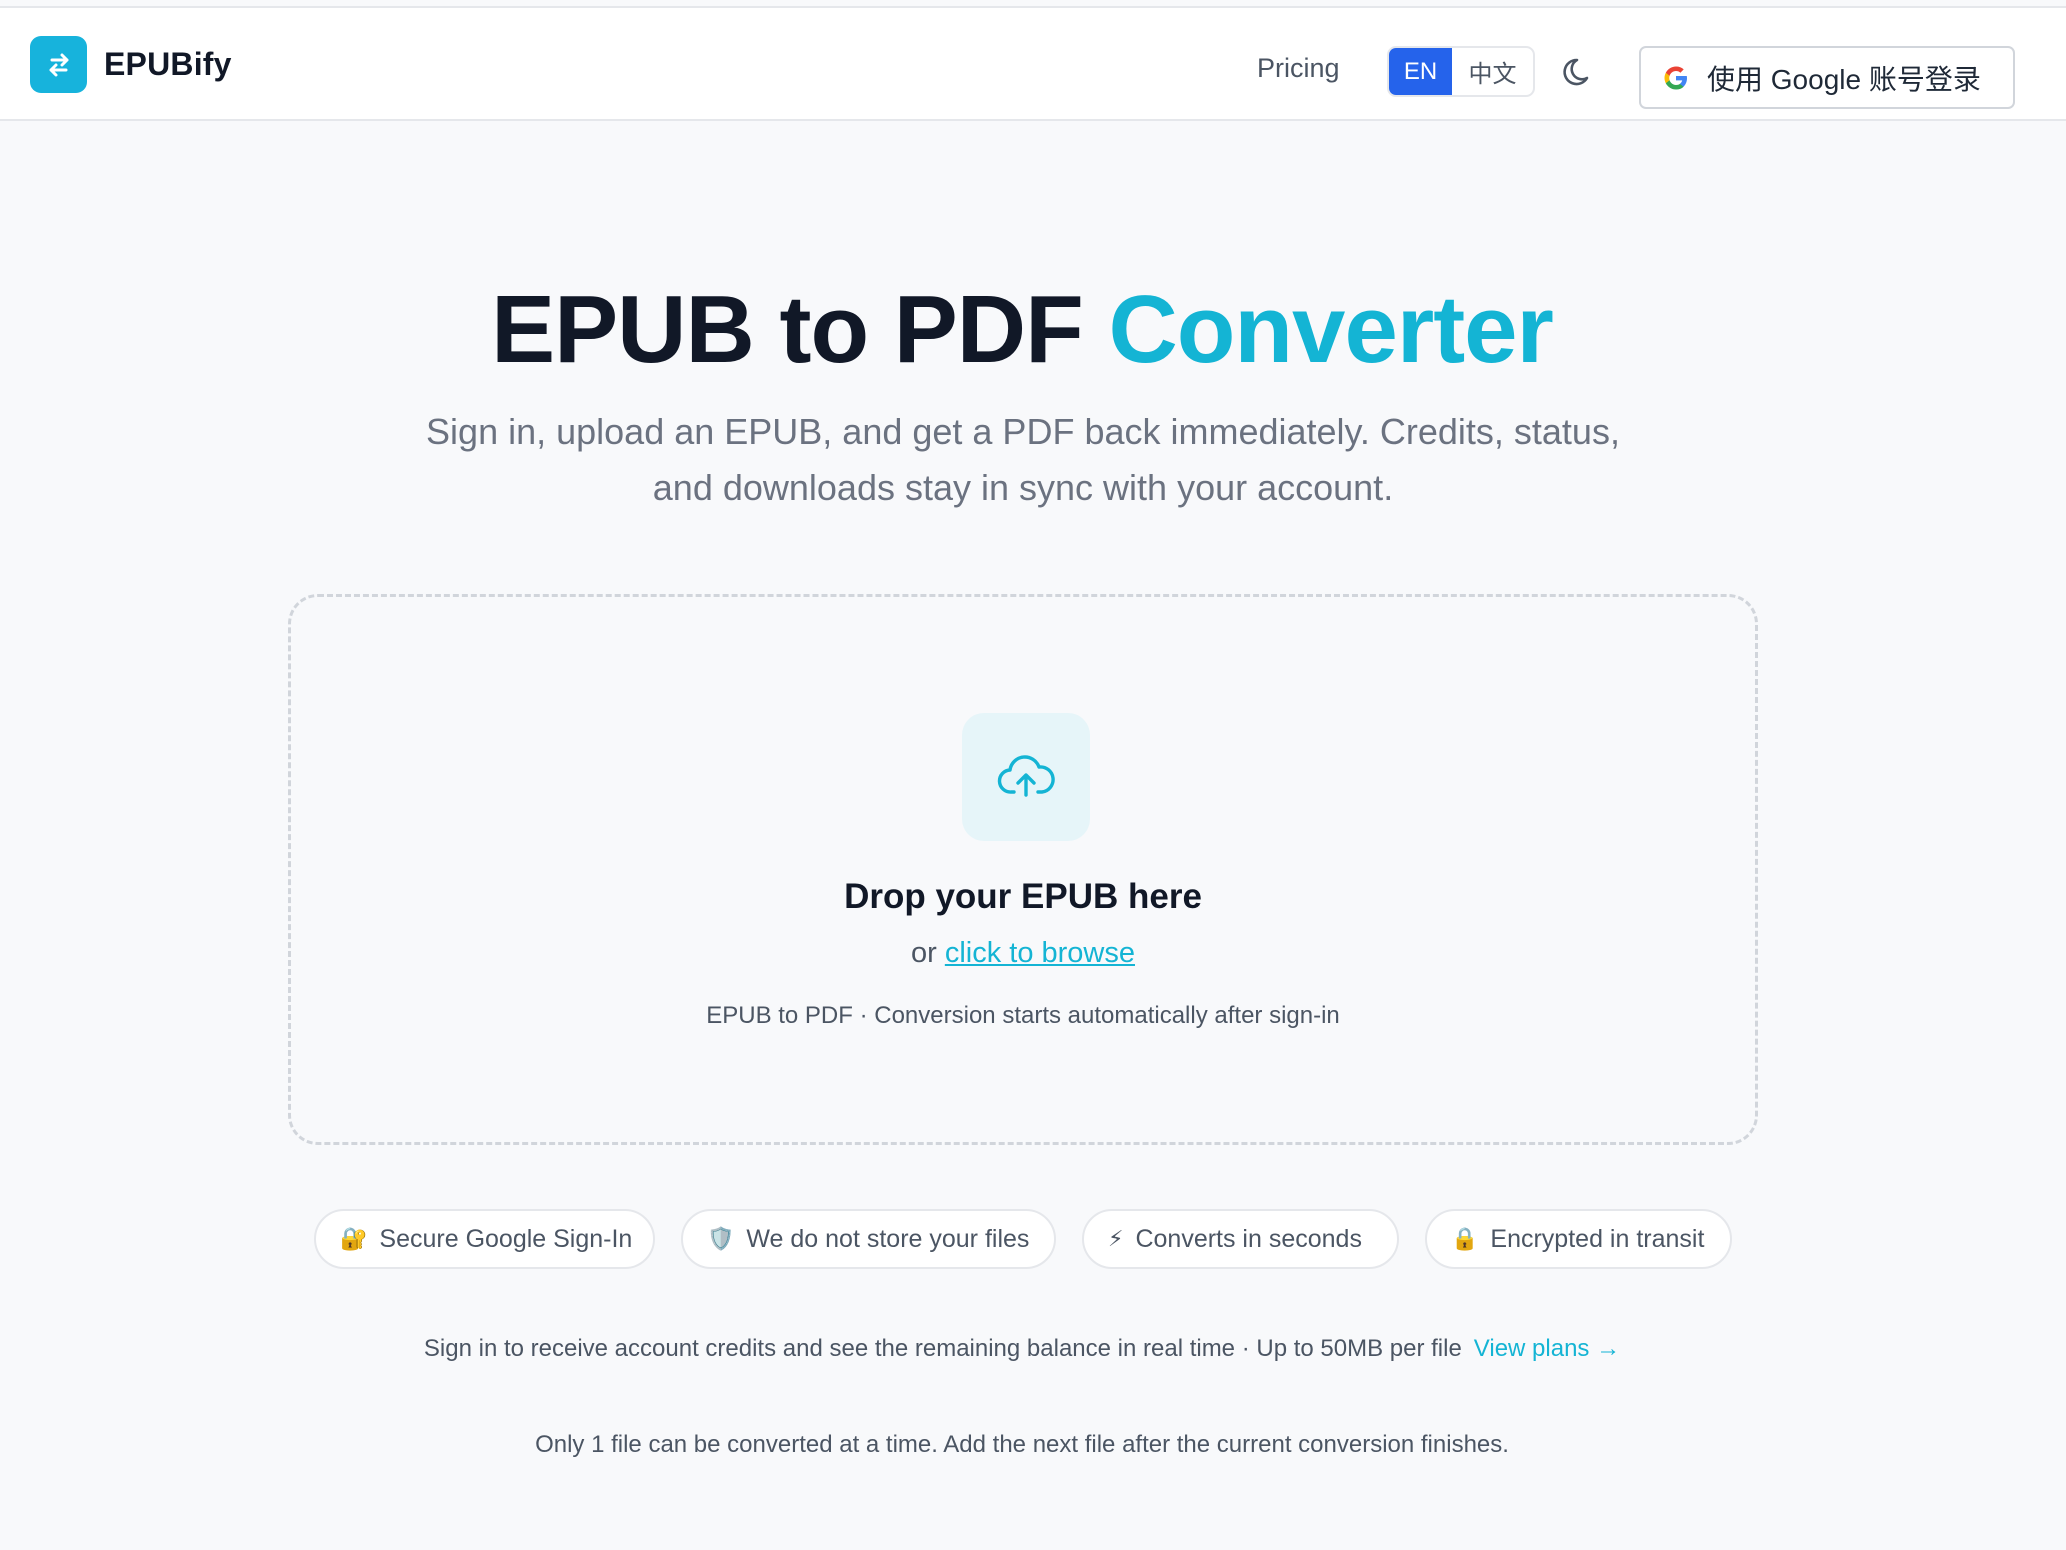  I want to click on title-main: EPUB to PDF, so click(800, 329).